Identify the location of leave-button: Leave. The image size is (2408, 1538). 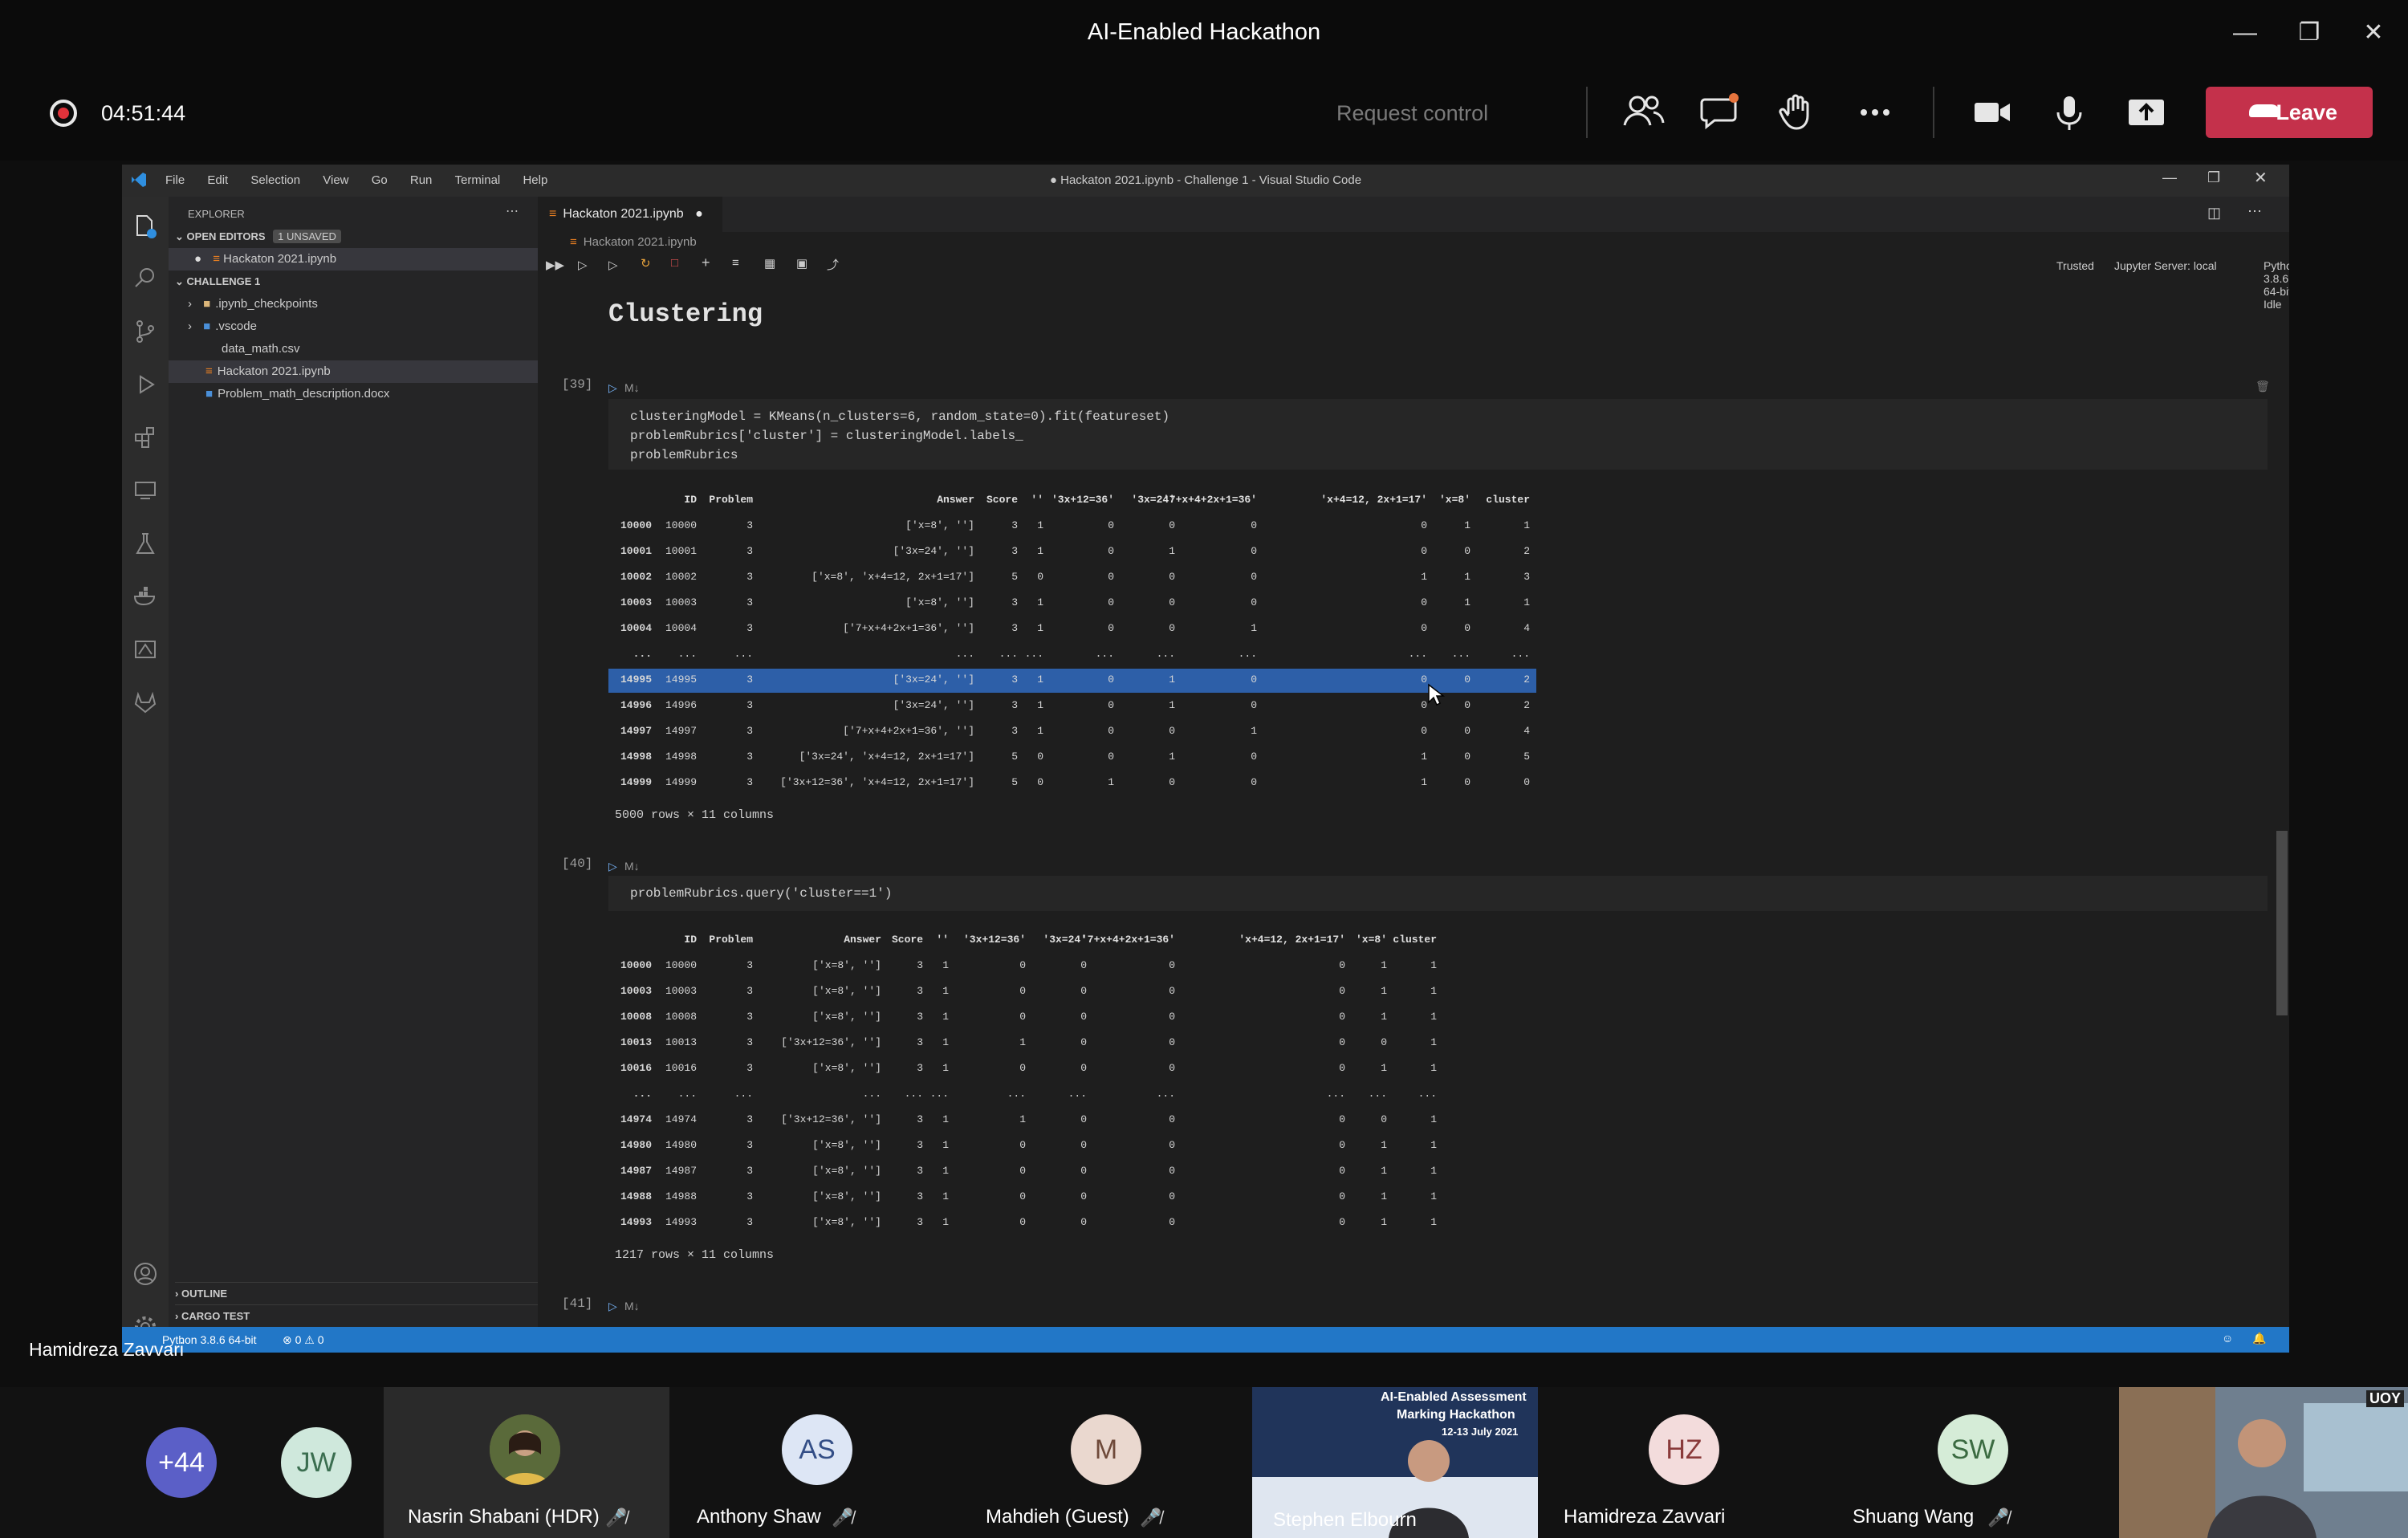
(2289, 112).